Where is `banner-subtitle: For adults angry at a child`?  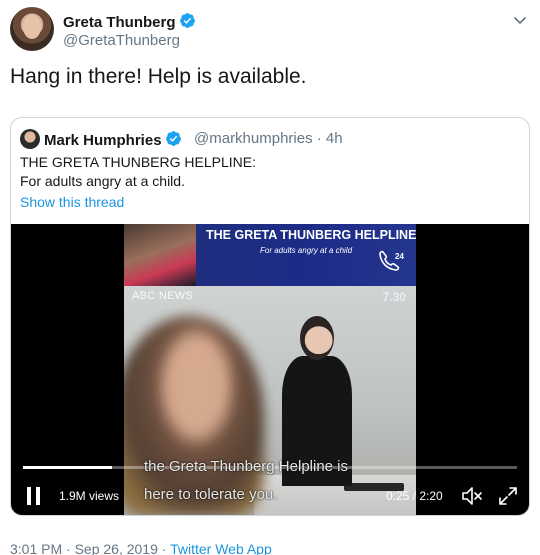
banner-subtitle: For adults angry at a child is located at coordinates (306, 250).